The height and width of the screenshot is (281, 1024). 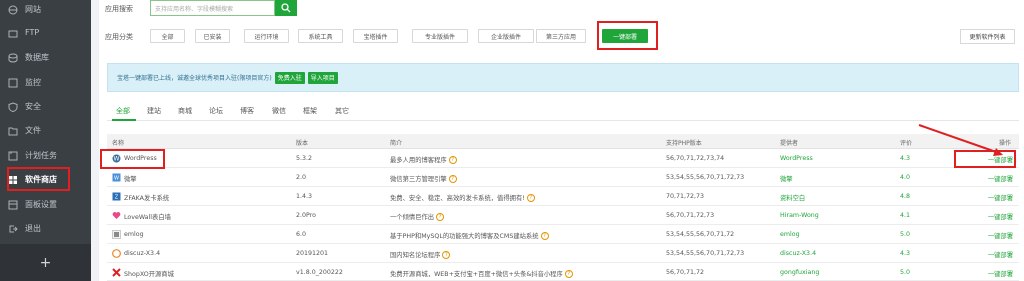 I want to click on tab-site: 建站, so click(x=154, y=111).